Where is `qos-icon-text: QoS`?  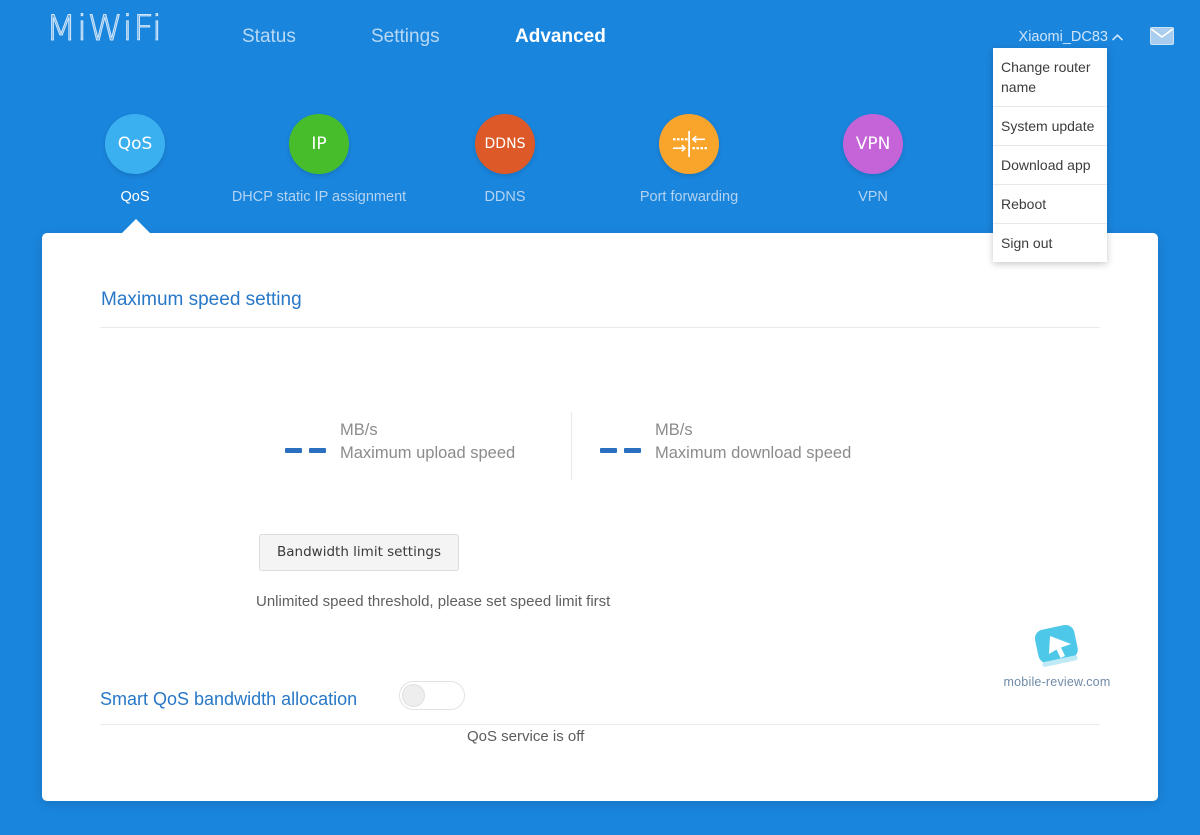
qos-icon-text: QoS is located at coordinates (135, 144).